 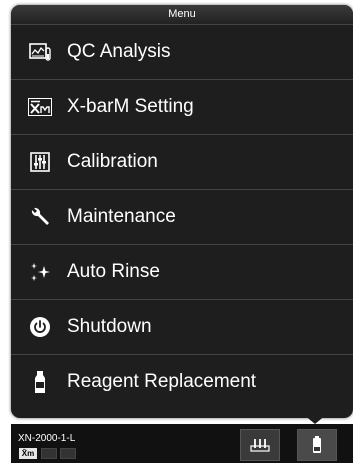 What do you see at coordinates (47, 438) in the screenshot?
I see `device-name: XN-2000-1-L` at bounding box center [47, 438].